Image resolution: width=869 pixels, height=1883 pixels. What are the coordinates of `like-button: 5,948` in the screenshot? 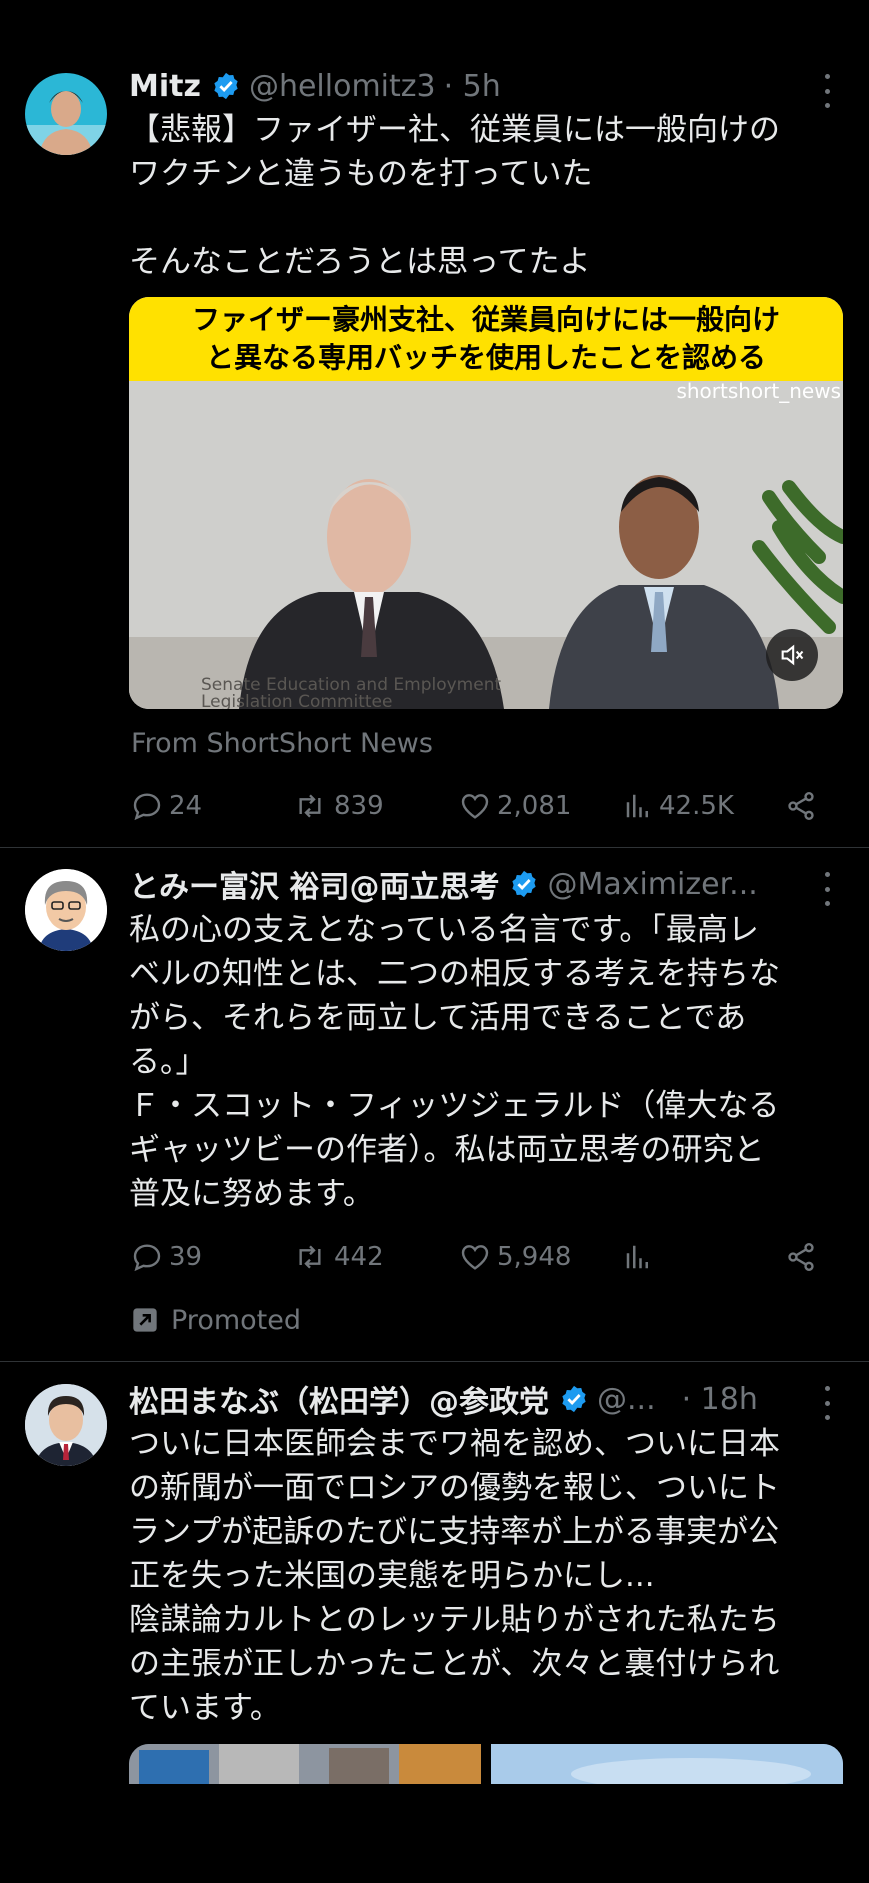 It's located at (515, 1257).